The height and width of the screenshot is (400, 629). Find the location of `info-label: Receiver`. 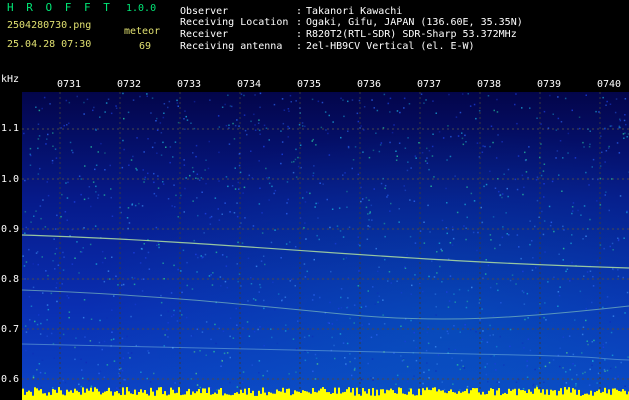

info-label: Receiver is located at coordinates (204, 34).